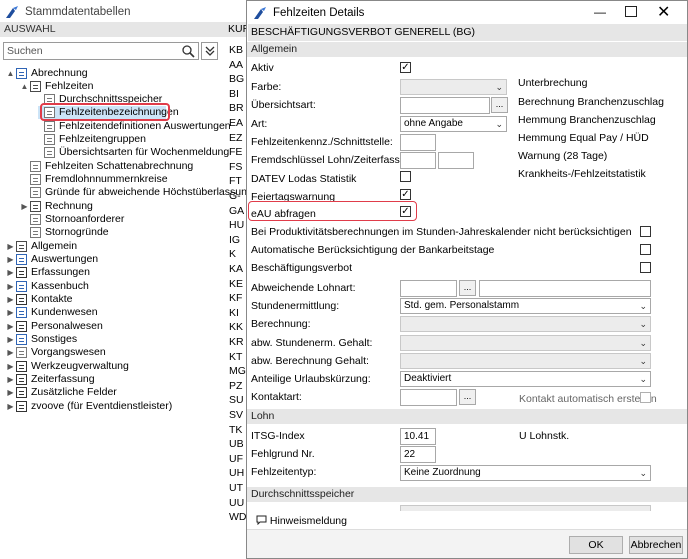 This screenshot has width=688, height=559. What do you see at coordinates (237, 502) in the screenshot?
I see `code-cell: UU` at bounding box center [237, 502].